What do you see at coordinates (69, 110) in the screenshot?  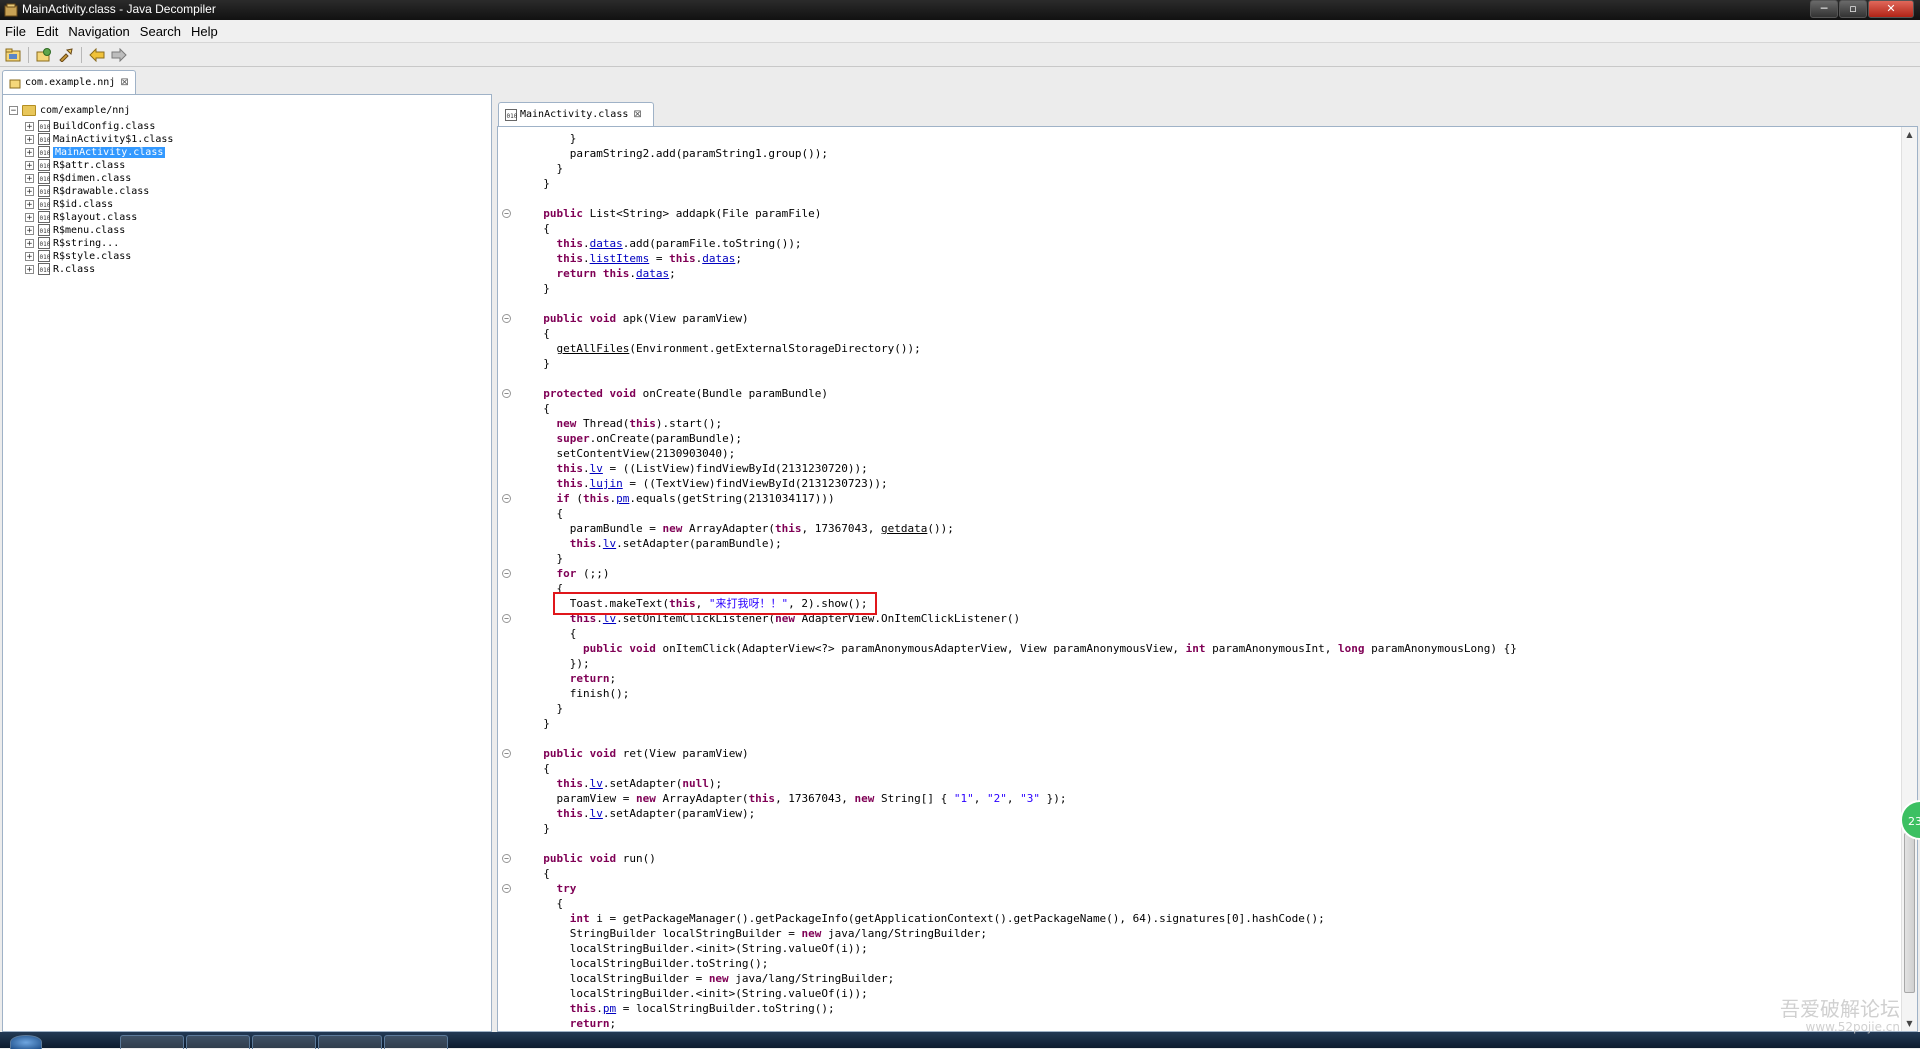 I see `tree-root: − com/example/nnj` at bounding box center [69, 110].